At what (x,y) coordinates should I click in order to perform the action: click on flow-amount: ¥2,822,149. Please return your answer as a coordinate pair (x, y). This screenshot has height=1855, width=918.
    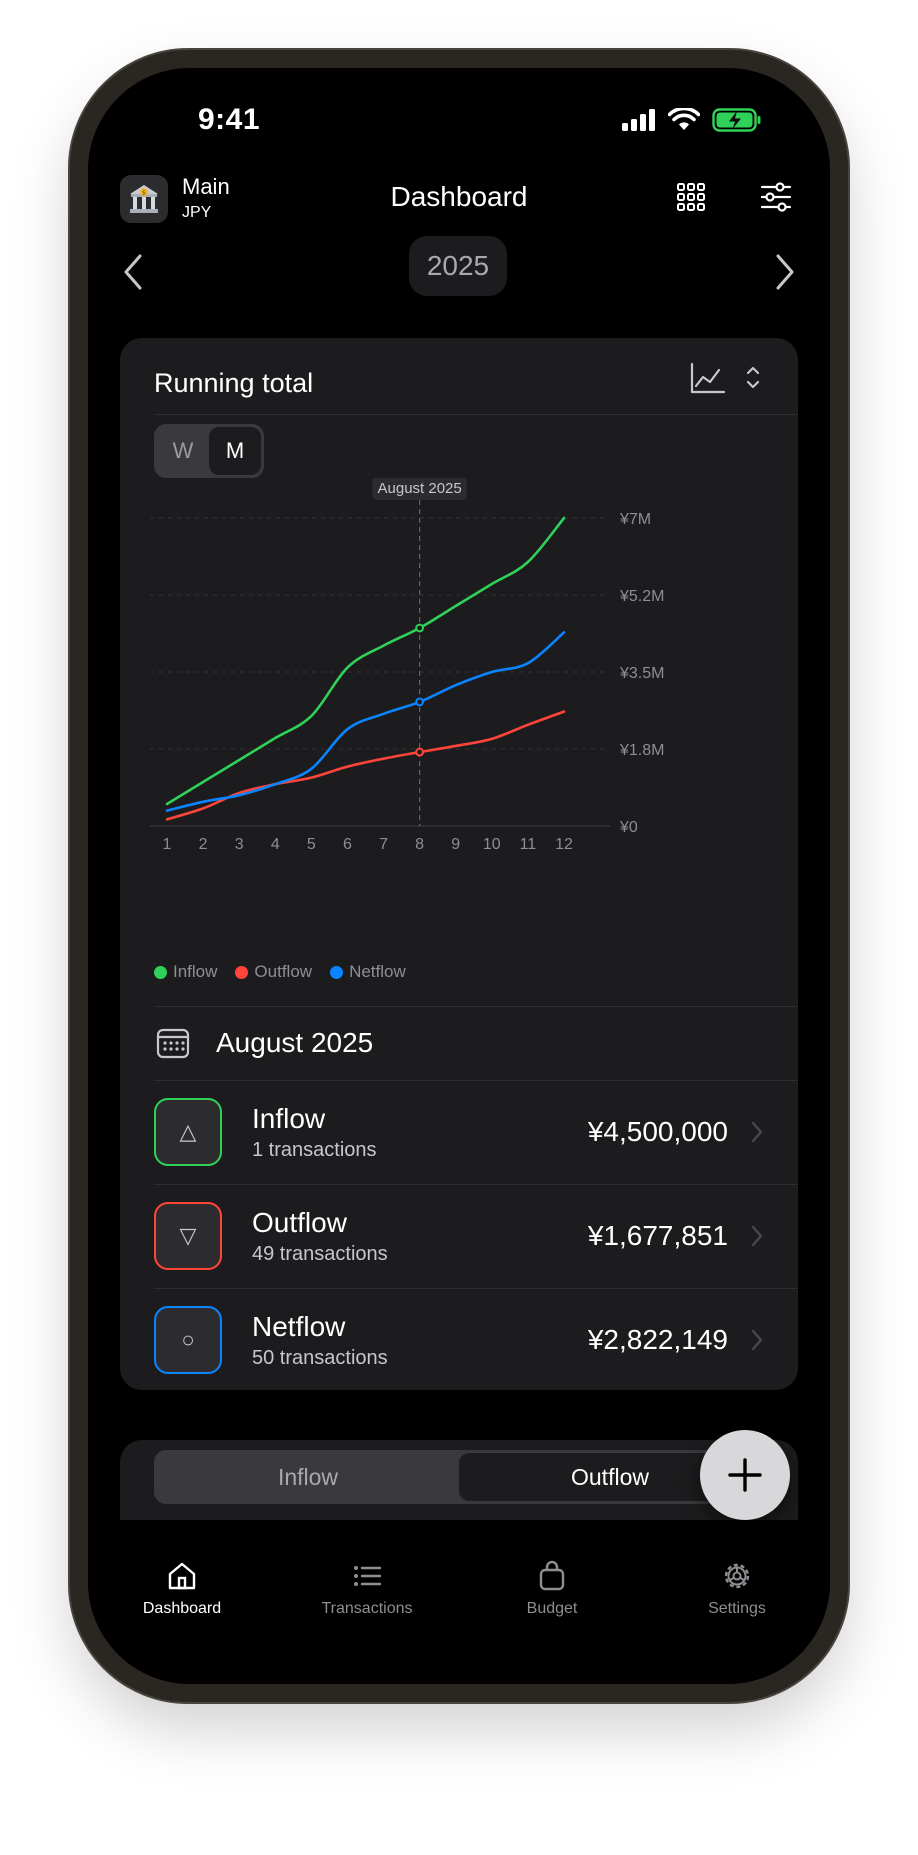
    Looking at the image, I should click on (657, 1339).